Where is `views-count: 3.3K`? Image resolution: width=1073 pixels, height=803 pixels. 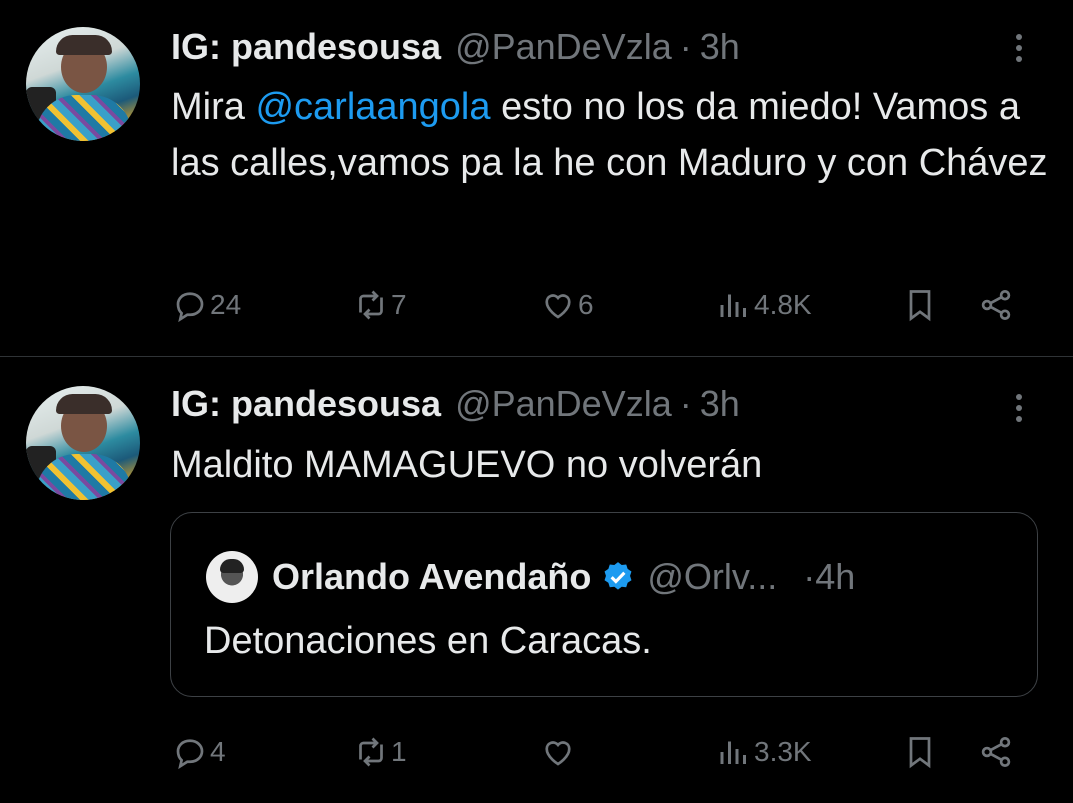 views-count: 3.3K is located at coordinates (783, 751).